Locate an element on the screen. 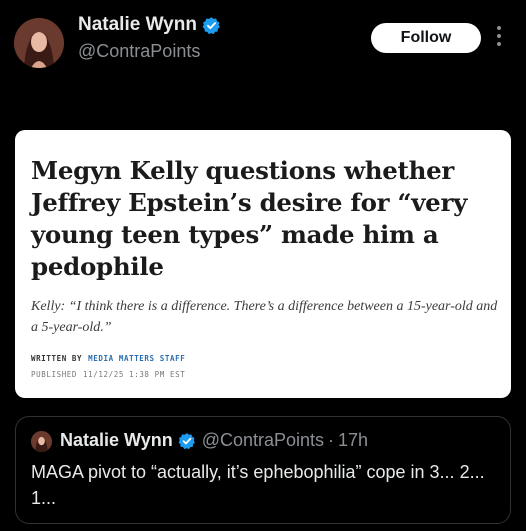 The width and height of the screenshot is (526, 531). quoted-header: Natalie Wynn @ContraPoints · 17h is located at coordinates (214, 440).